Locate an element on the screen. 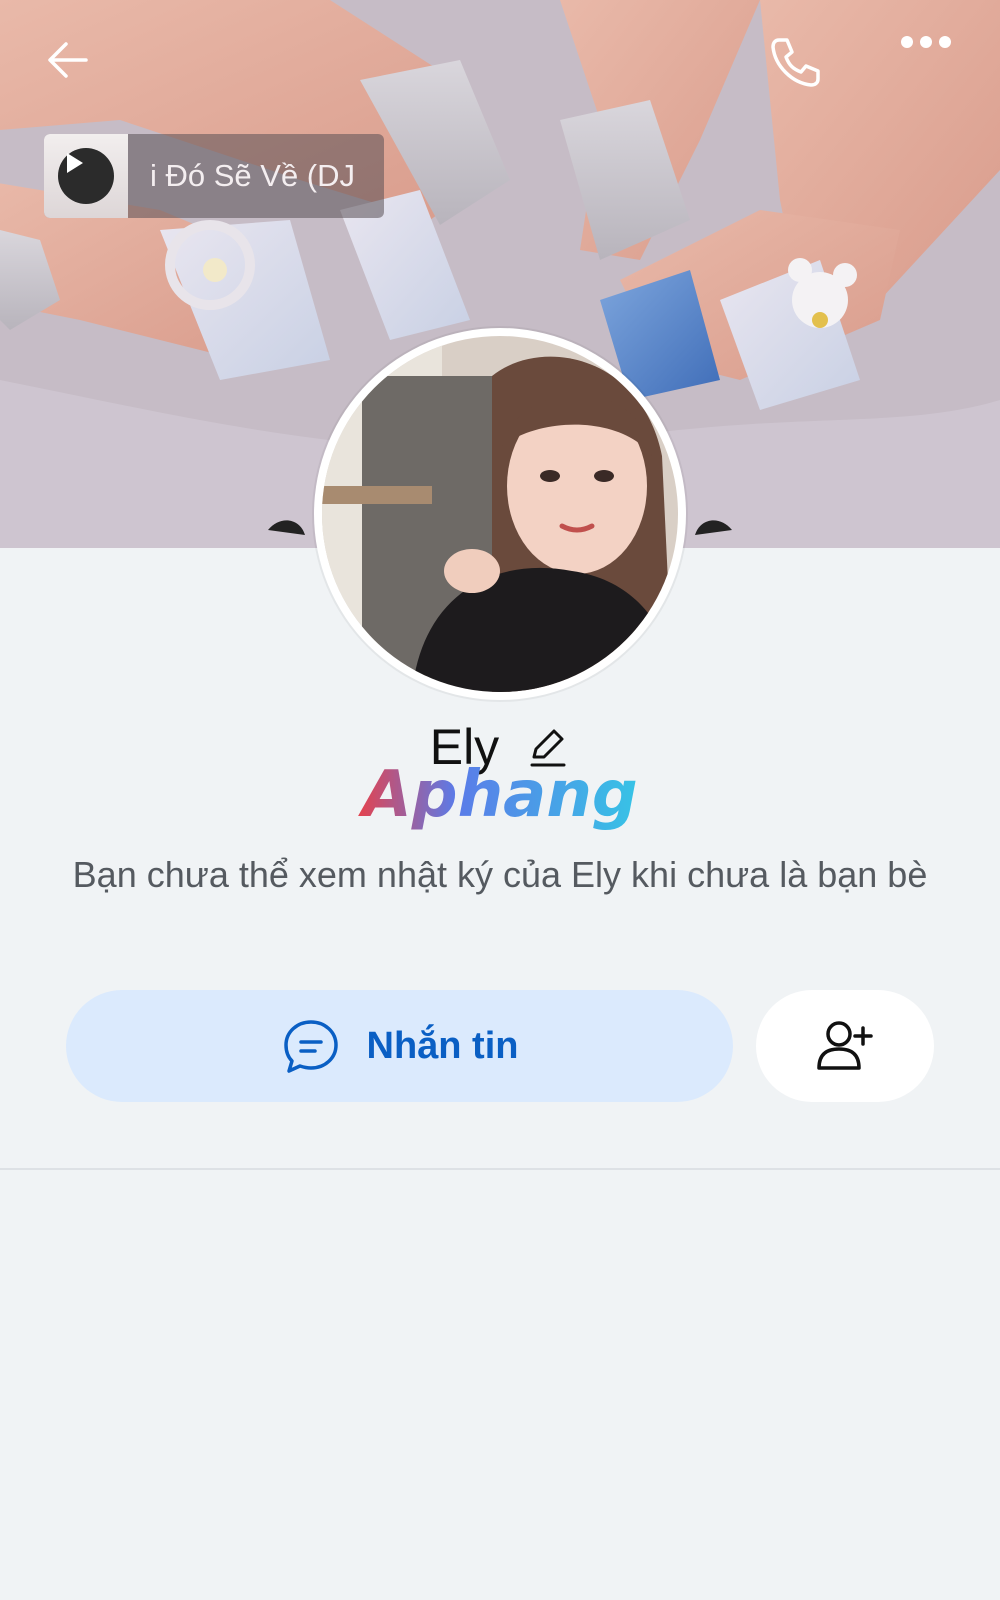 Image resolution: width=1000 pixels, height=1600 pixels. message-button-label: Nhắn tin is located at coordinates (442, 1045).